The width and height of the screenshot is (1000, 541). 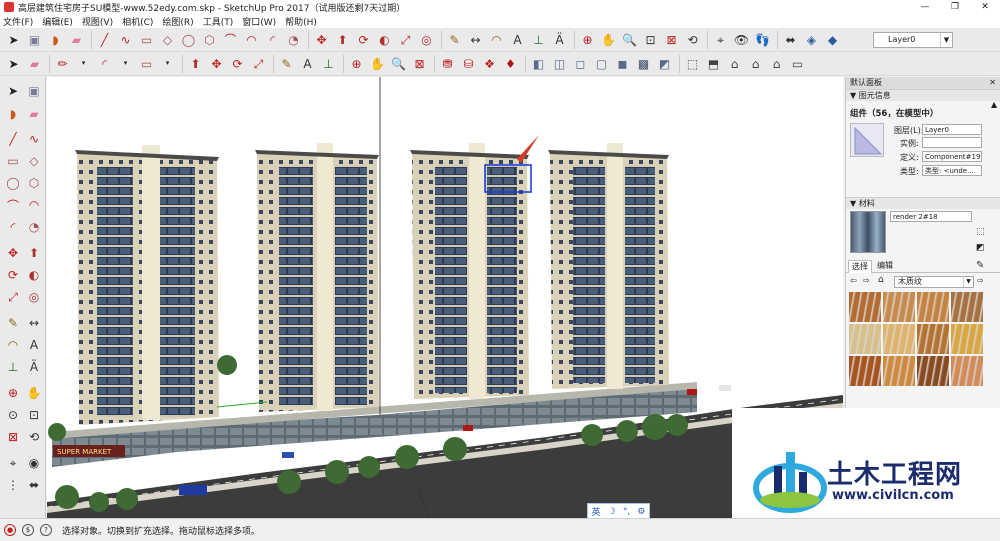 I want to click on select-tool-icon: ➤, so click(x=13, y=91).